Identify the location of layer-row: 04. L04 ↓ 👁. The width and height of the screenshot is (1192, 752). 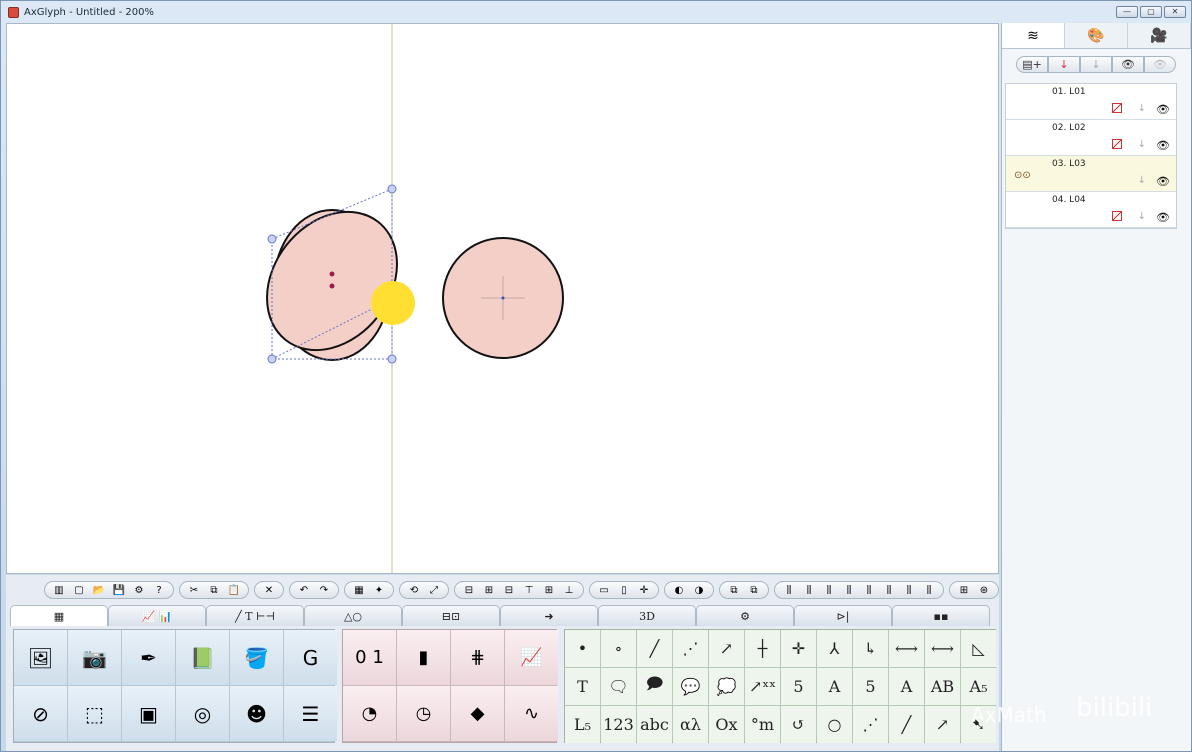
(1091, 210).